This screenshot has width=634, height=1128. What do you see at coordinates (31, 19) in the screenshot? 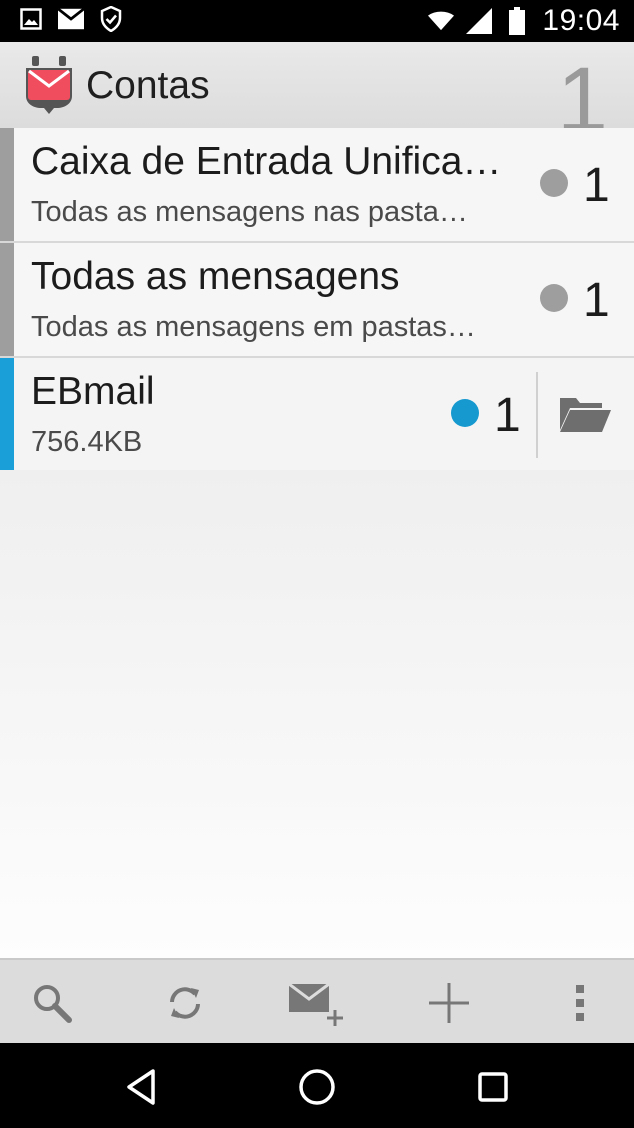
I see `image-icon` at bounding box center [31, 19].